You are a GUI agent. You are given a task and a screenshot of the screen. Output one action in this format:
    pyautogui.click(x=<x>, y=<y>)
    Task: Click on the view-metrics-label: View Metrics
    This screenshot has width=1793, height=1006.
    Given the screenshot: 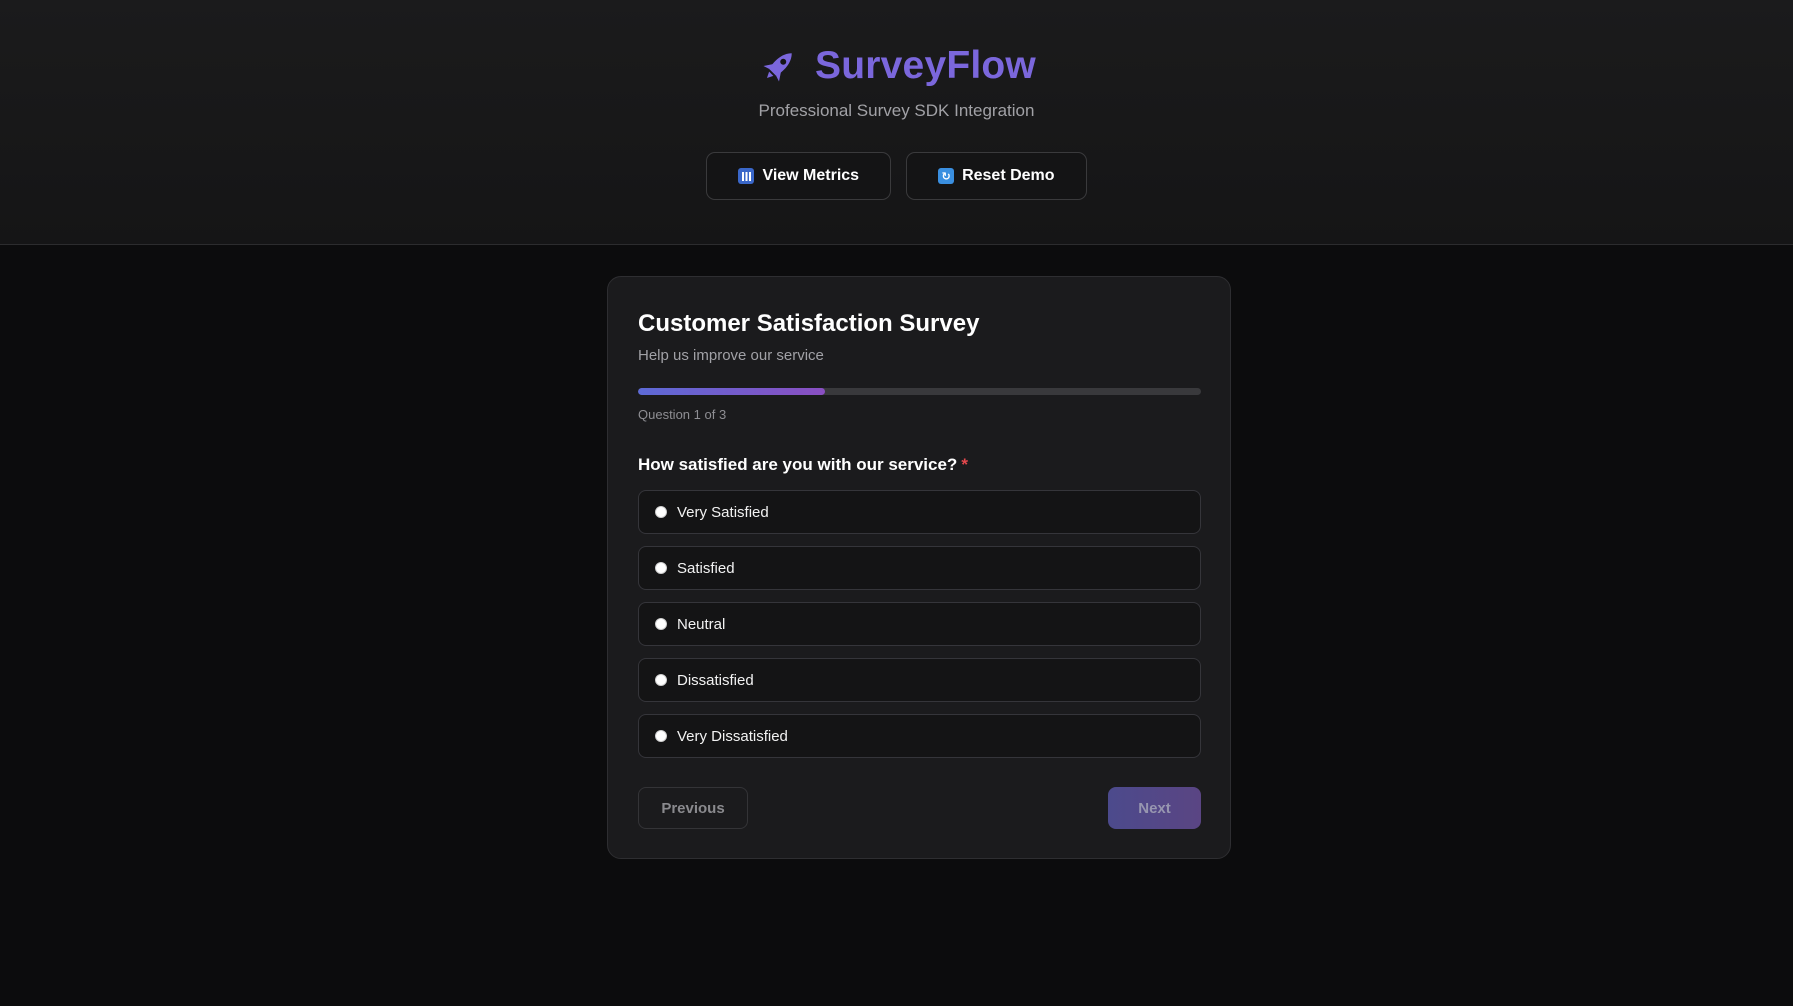 What is the action you would take?
    pyautogui.click(x=811, y=175)
    